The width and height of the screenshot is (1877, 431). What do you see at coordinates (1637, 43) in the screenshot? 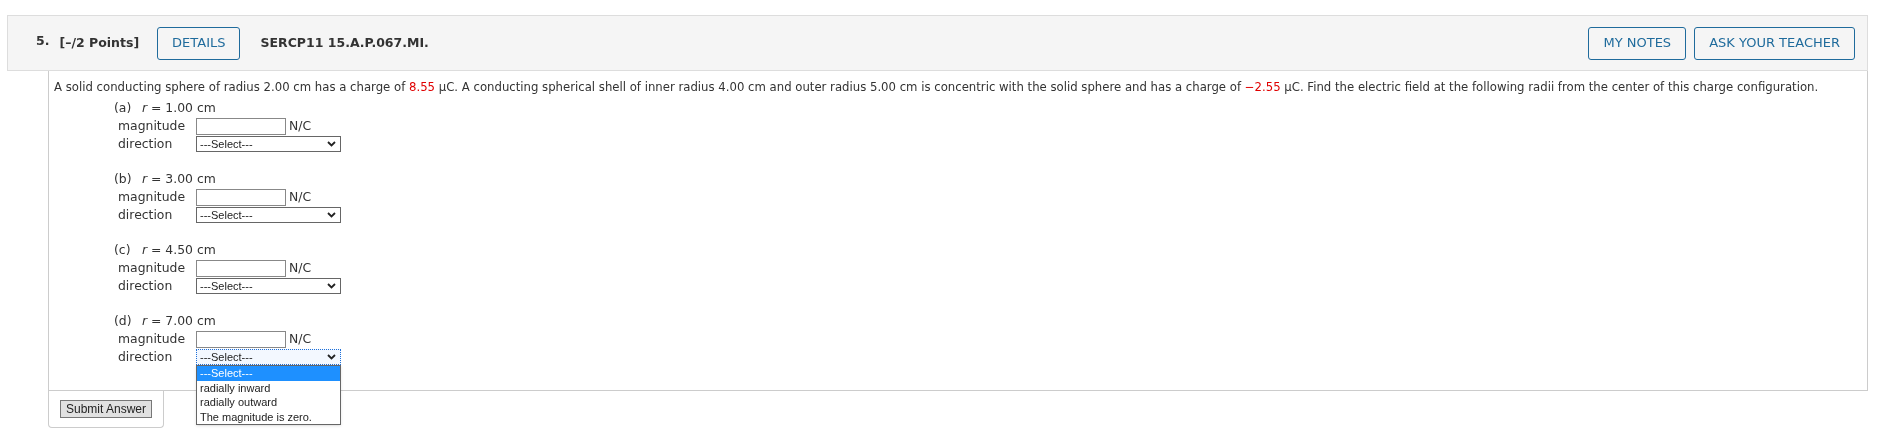
I see `notes-button: MY NOTES` at bounding box center [1637, 43].